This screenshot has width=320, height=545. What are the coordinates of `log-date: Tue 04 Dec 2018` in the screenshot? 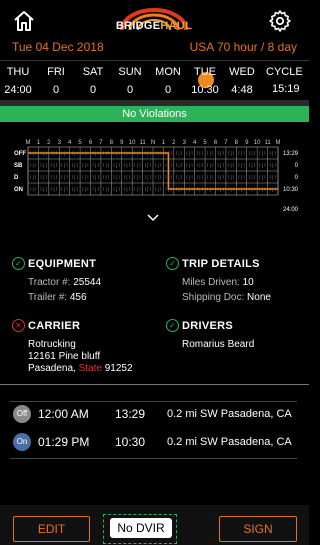 It's located at (58, 47).